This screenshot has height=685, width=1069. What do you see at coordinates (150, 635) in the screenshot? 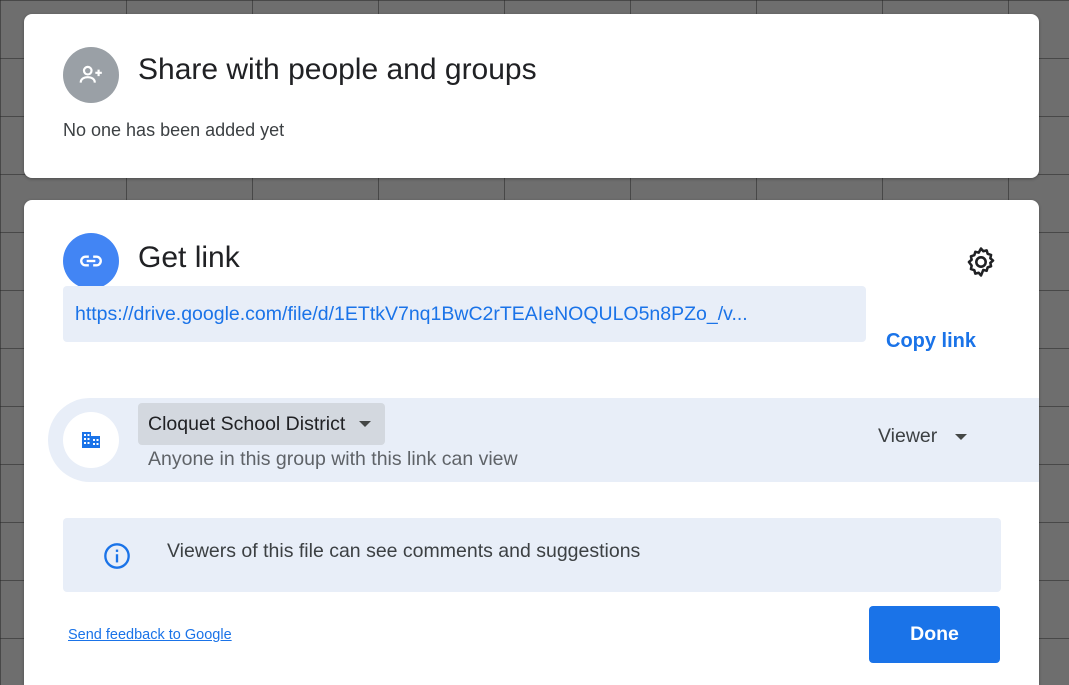
I see `send-feedback-link: Send feedback to Google` at bounding box center [150, 635].